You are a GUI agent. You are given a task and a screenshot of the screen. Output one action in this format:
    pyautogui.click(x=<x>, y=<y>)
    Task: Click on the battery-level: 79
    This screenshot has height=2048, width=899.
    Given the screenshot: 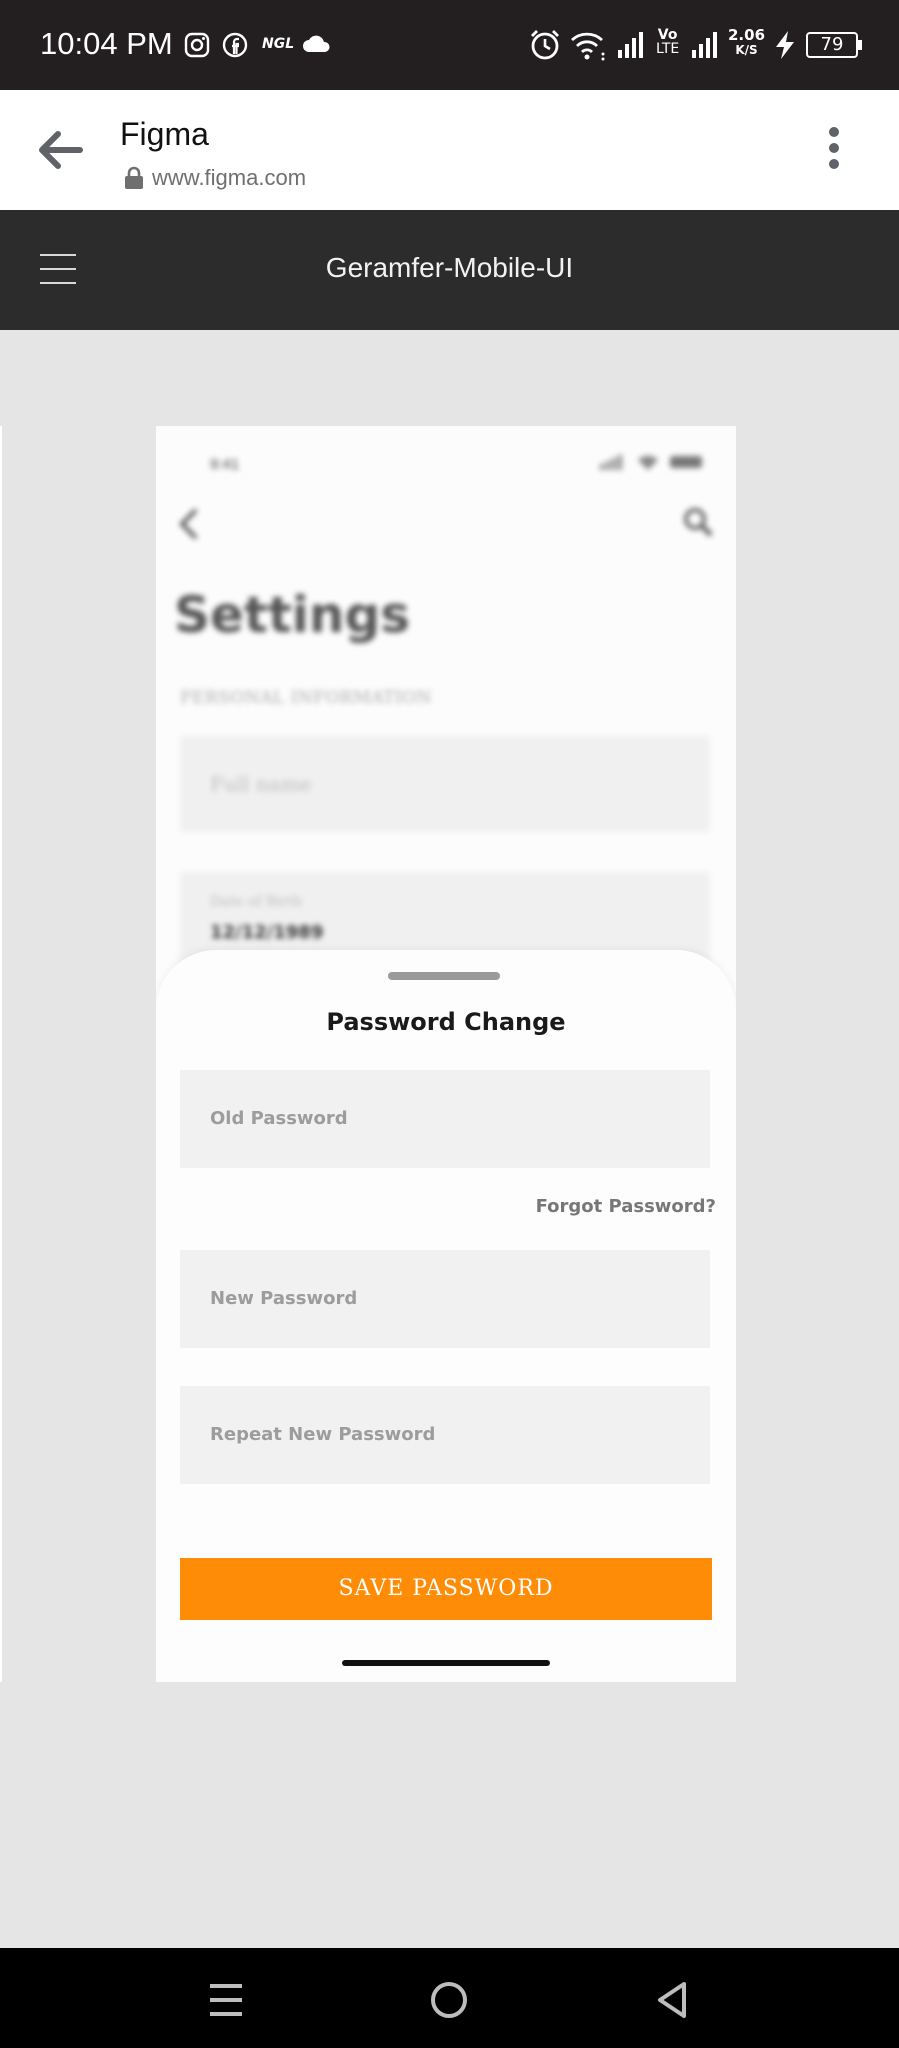 What is the action you would take?
    pyautogui.click(x=832, y=44)
    